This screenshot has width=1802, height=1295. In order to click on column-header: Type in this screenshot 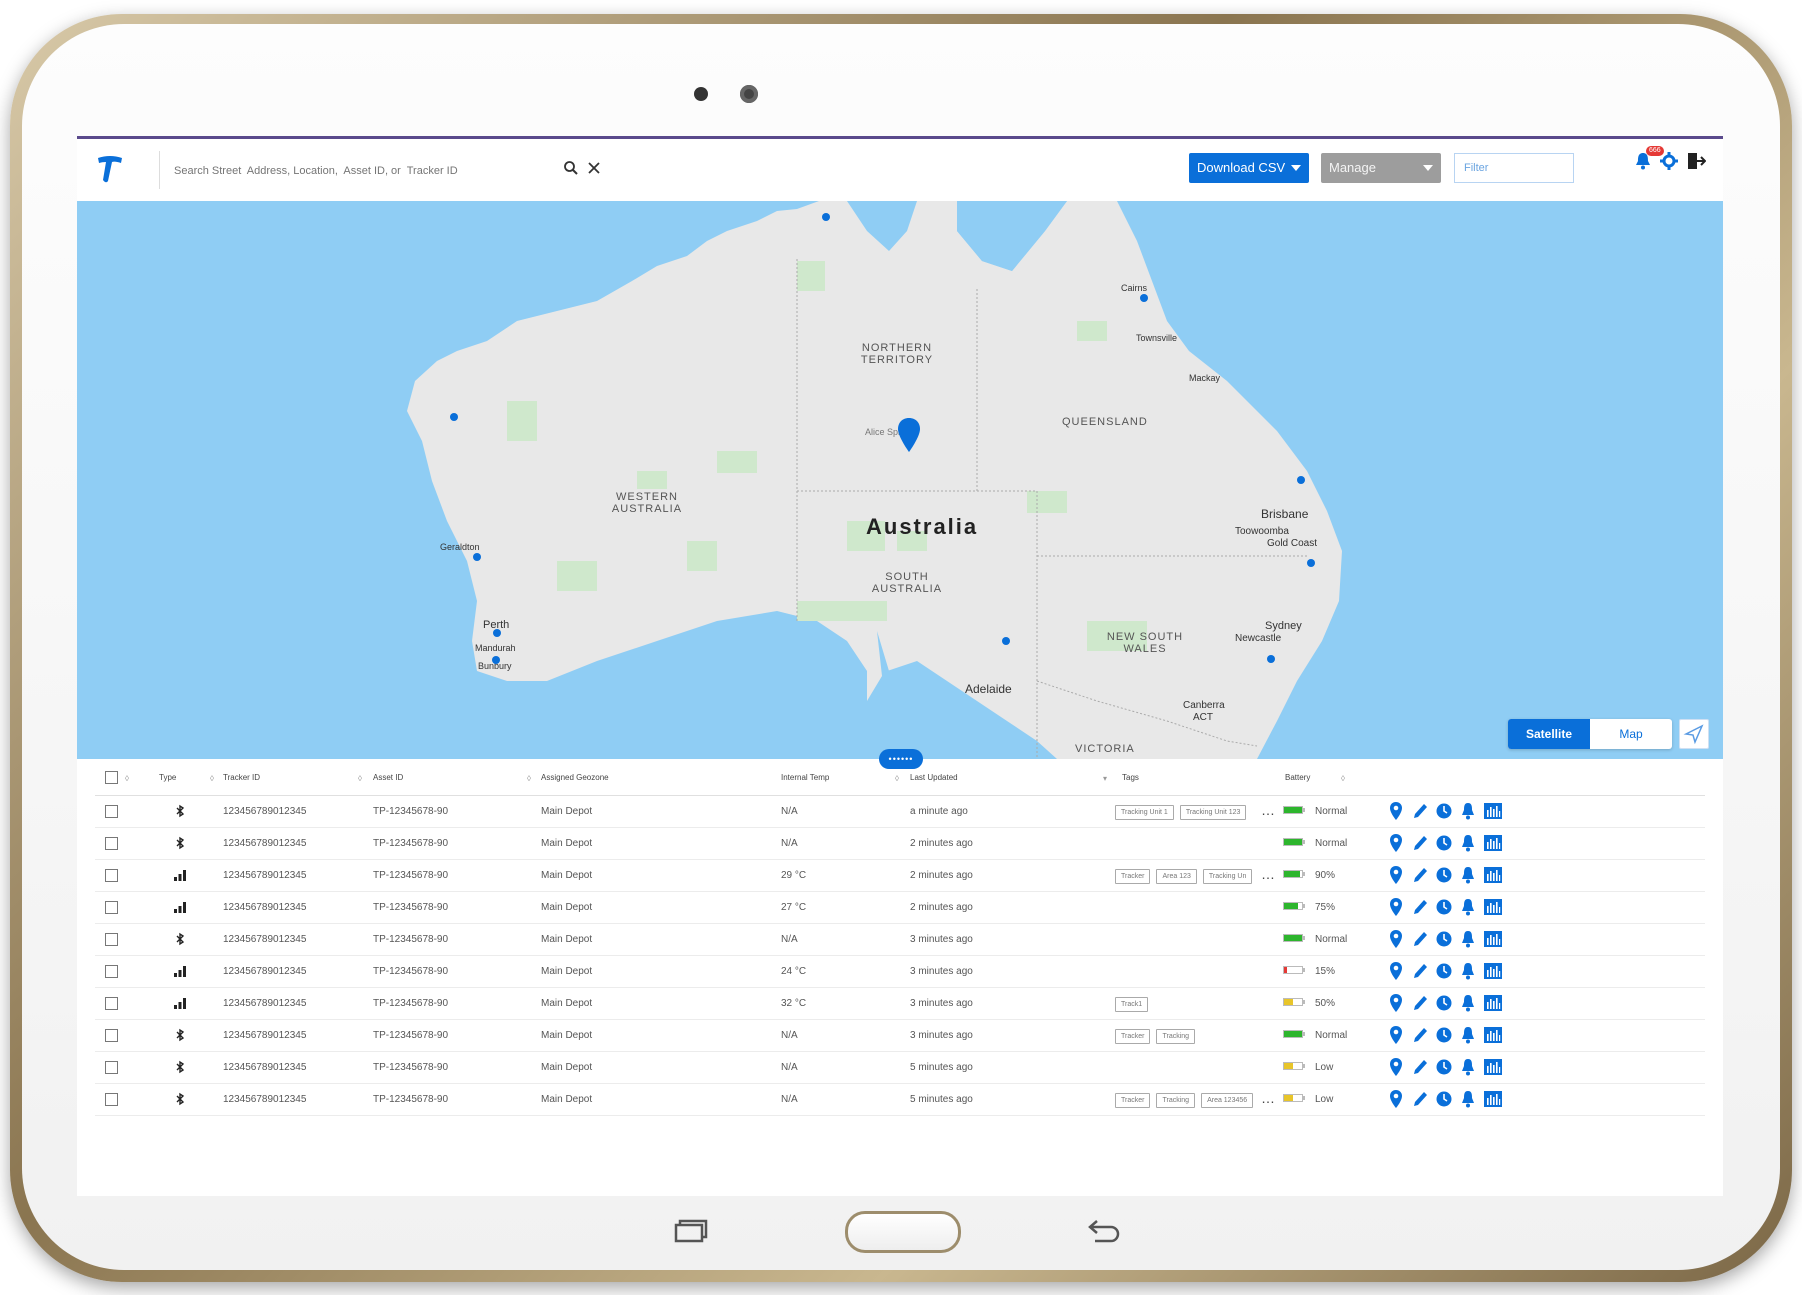, I will do `click(167, 777)`.